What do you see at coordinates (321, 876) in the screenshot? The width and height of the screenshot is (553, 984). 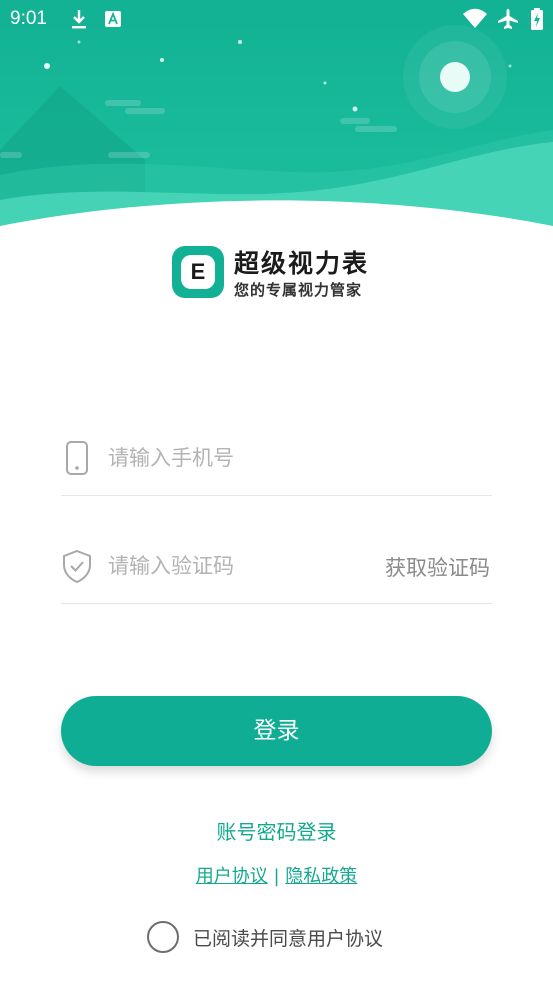 I see `privacy-policy-link: 隐私政策` at bounding box center [321, 876].